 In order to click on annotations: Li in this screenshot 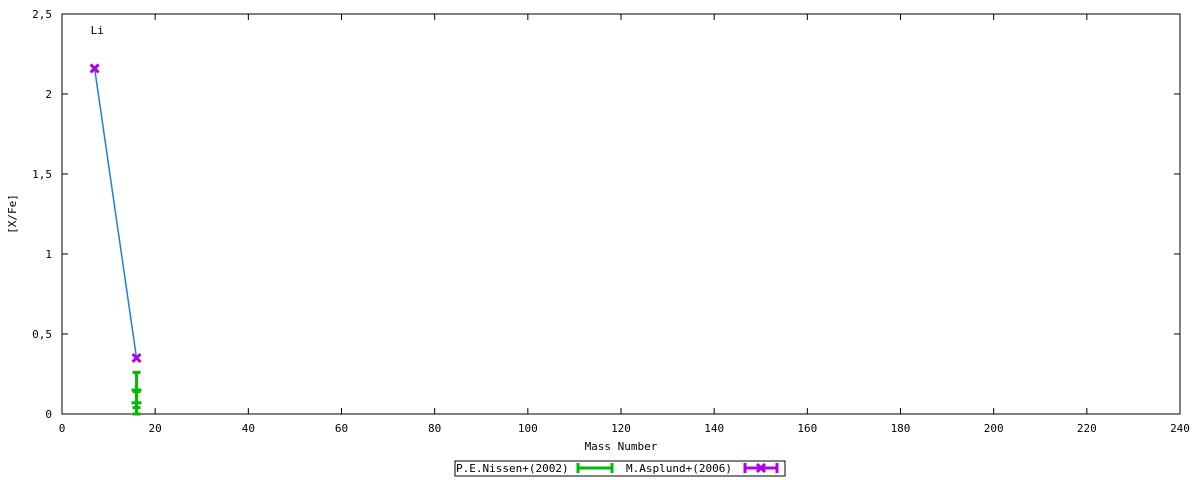, I will do `click(97, 30)`.